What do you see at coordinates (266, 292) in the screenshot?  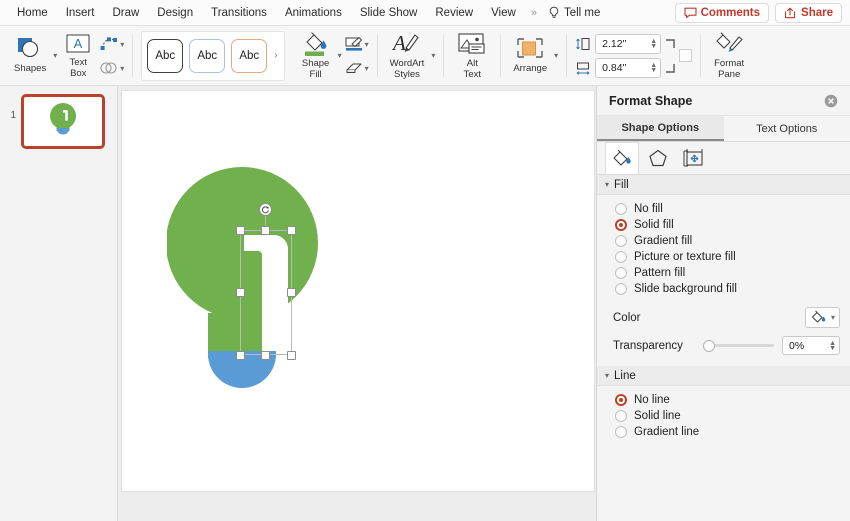 I see `selection-bounding-box` at bounding box center [266, 292].